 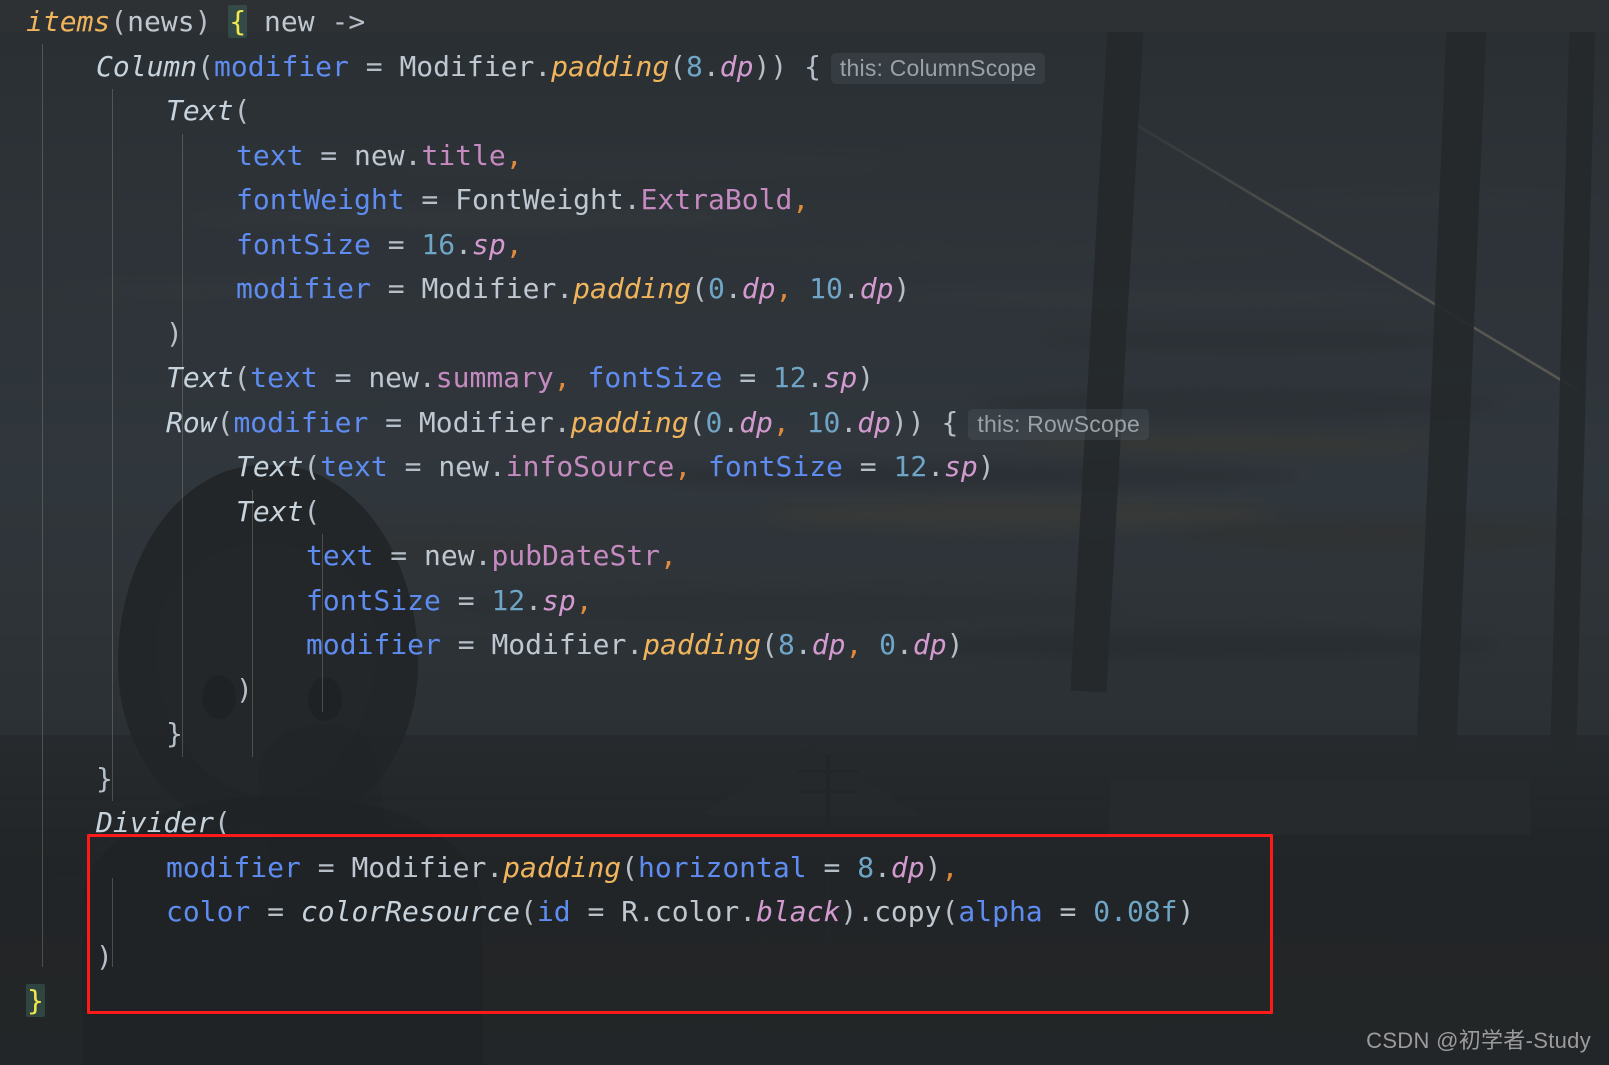 What do you see at coordinates (804, 22) in the screenshot?
I see `code-line: items(news) { new ->` at bounding box center [804, 22].